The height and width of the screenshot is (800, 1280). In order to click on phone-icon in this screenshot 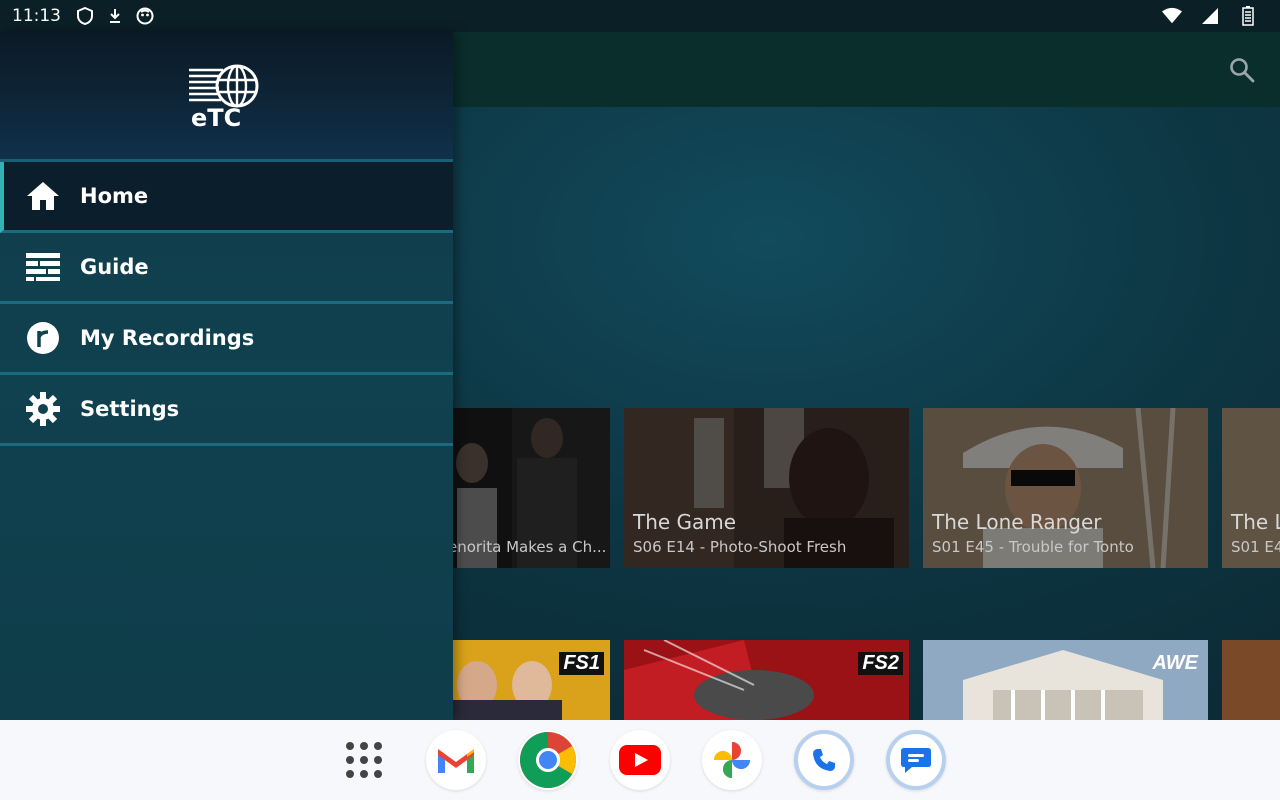, I will do `click(824, 760)`.